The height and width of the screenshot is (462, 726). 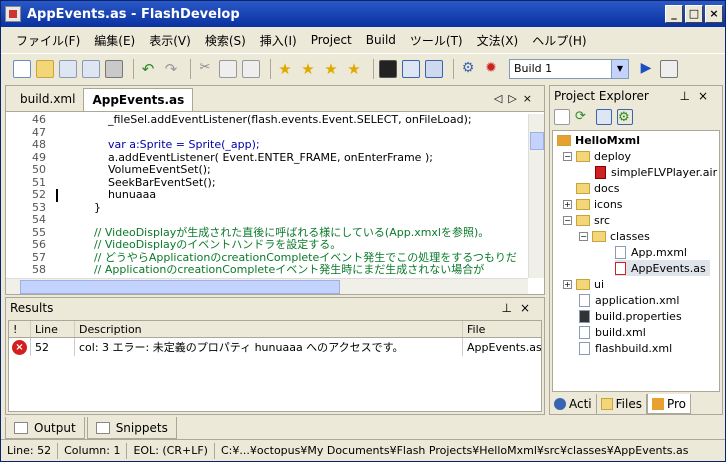 I want to click on tab-build-xml: build.xml, so click(x=47, y=99).